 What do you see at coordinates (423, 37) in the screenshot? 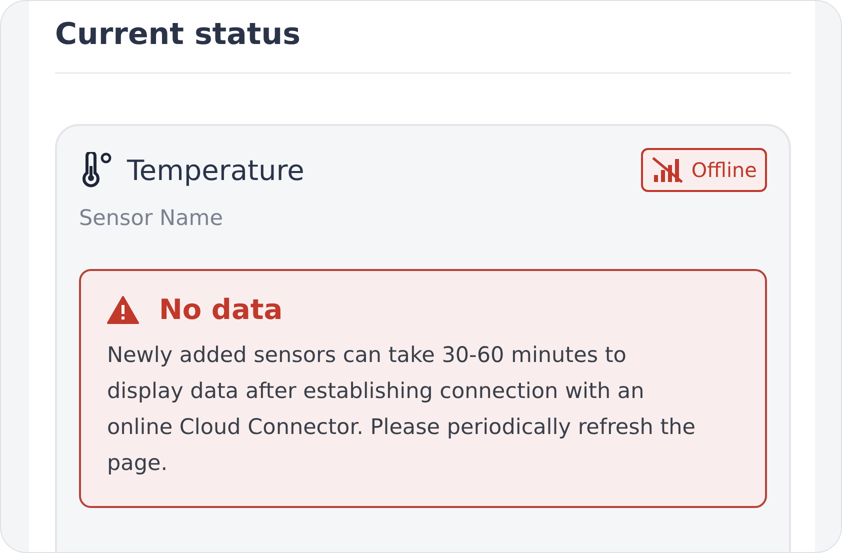
I see `section-title: Current status` at bounding box center [423, 37].